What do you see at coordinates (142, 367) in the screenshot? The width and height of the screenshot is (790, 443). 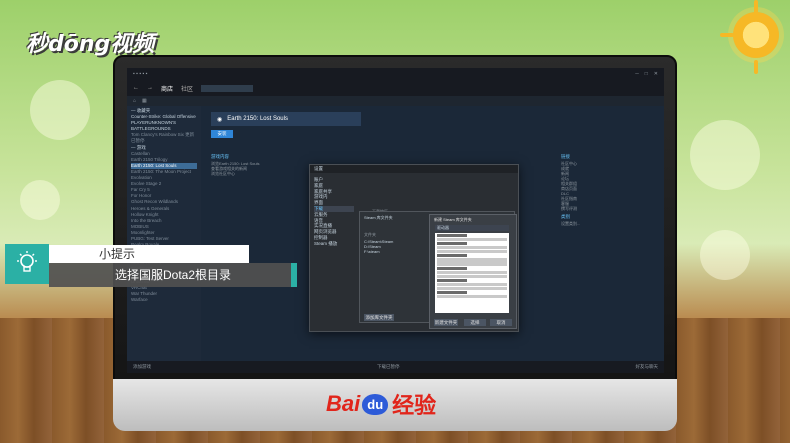 I see `add-game-button: 添加游戏` at bounding box center [142, 367].